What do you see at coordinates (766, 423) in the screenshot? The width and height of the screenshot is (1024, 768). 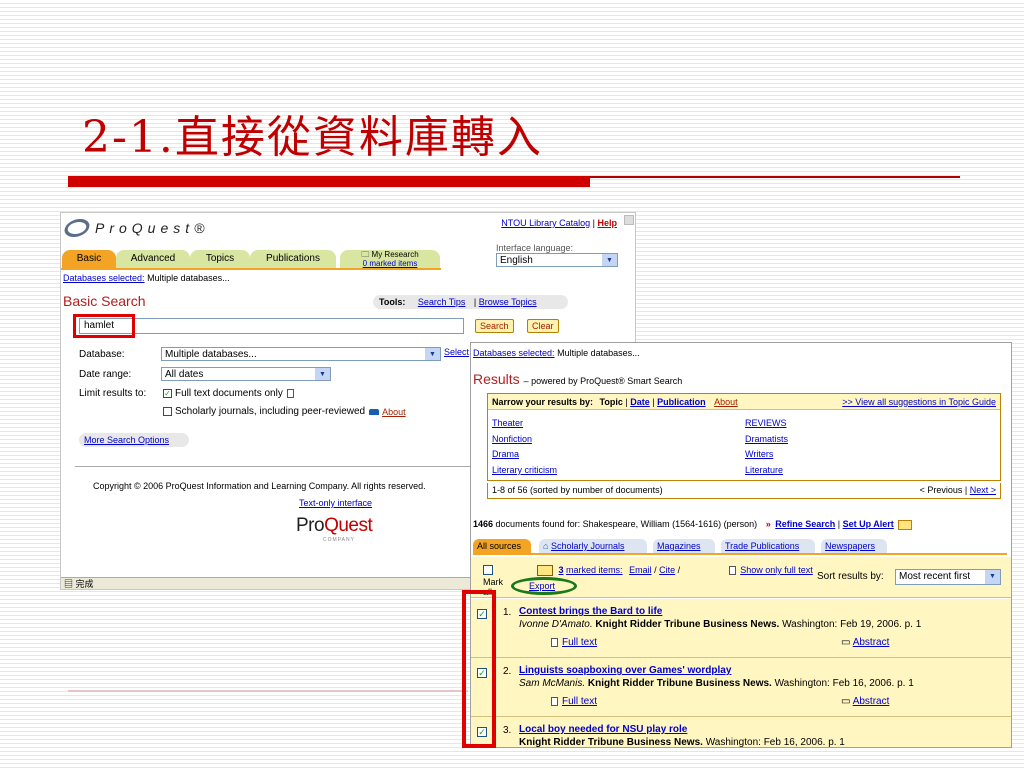 I see `topic-link: REVIEWS` at bounding box center [766, 423].